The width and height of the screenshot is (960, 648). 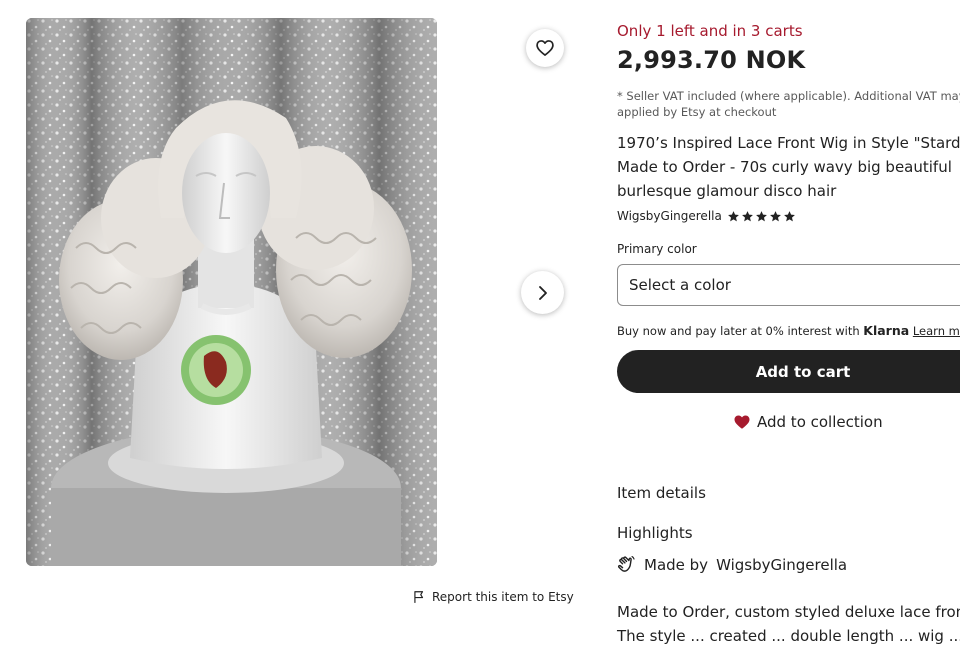 What do you see at coordinates (661, 493) in the screenshot?
I see `item-details-heading: Item details` at bounding box center [661, 493].